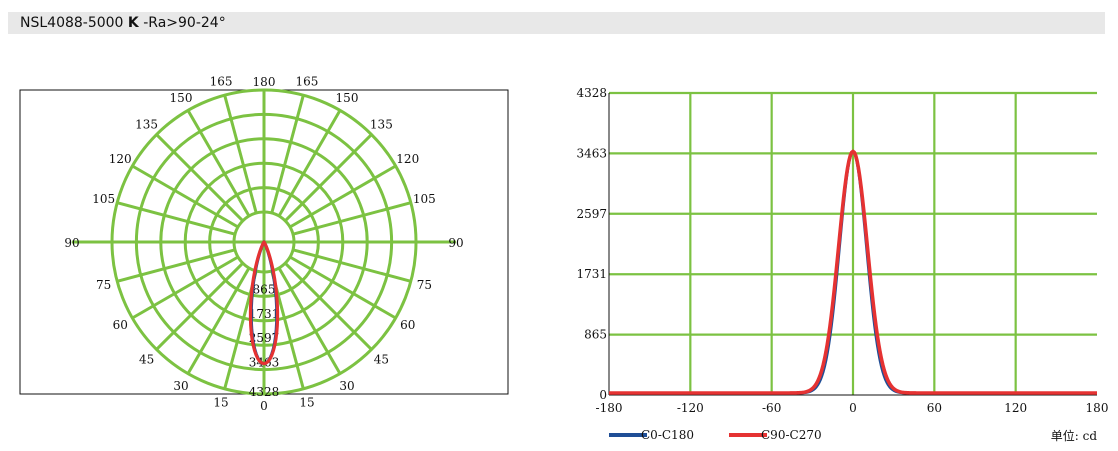 The height and width of the screenshot is (451, 1118). What do you see at coordinates (1074, 435) in the screenshot?
I see `unit-label: 单位: cd` at bounding box center [1074, 435].